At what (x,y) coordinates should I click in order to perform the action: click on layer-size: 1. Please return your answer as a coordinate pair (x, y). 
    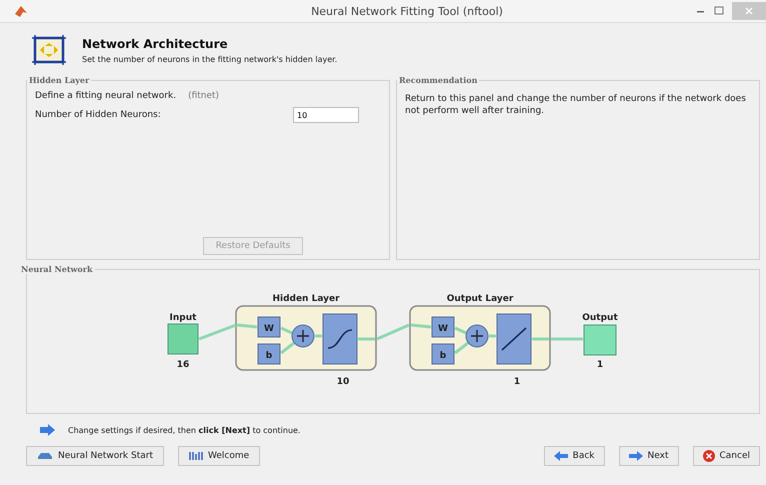
    Looking at the image, I should click on (517, 382).